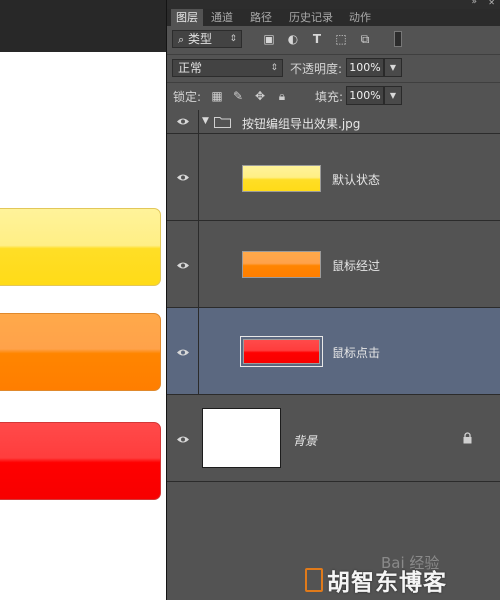 The image size is (500, 600). I want to click on canvas-button-hover, so click(80, 352).